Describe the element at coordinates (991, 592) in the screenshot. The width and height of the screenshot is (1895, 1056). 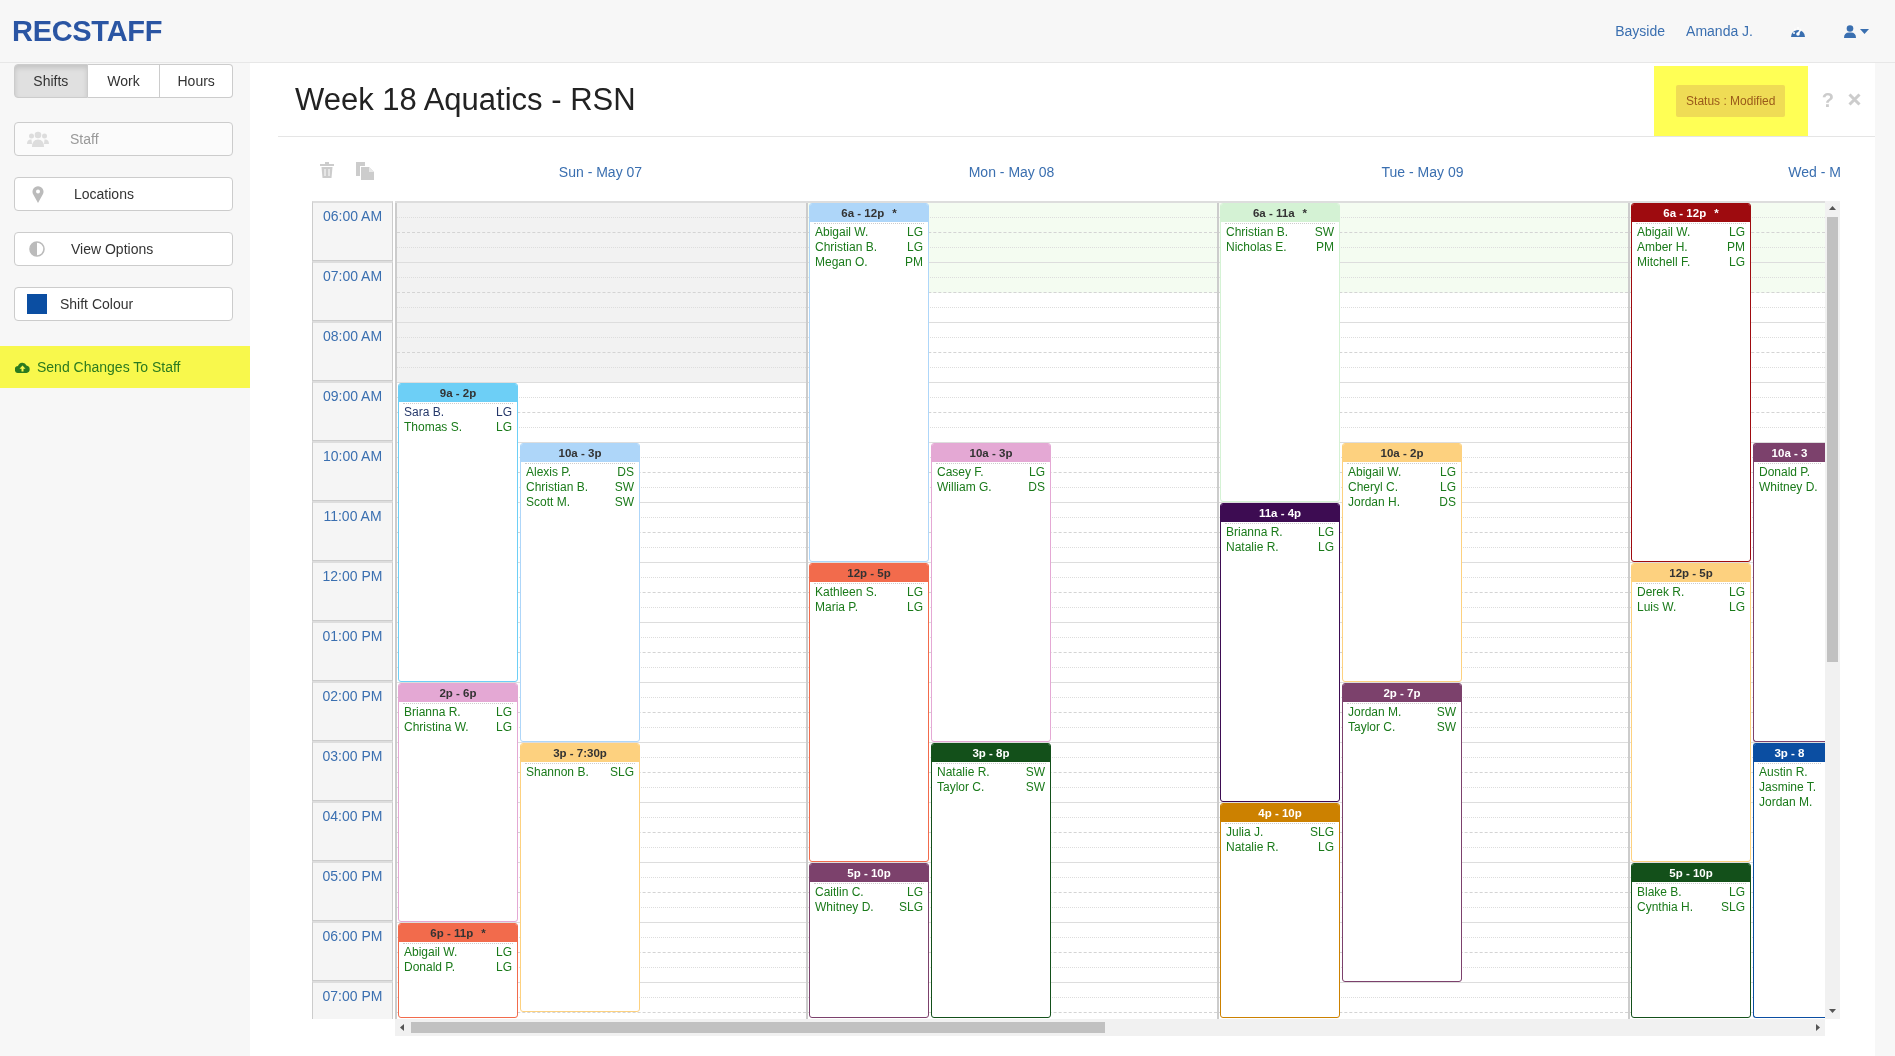
I see `shift-card: 10a - 3p Casey F. LG William G. DS` at that location.